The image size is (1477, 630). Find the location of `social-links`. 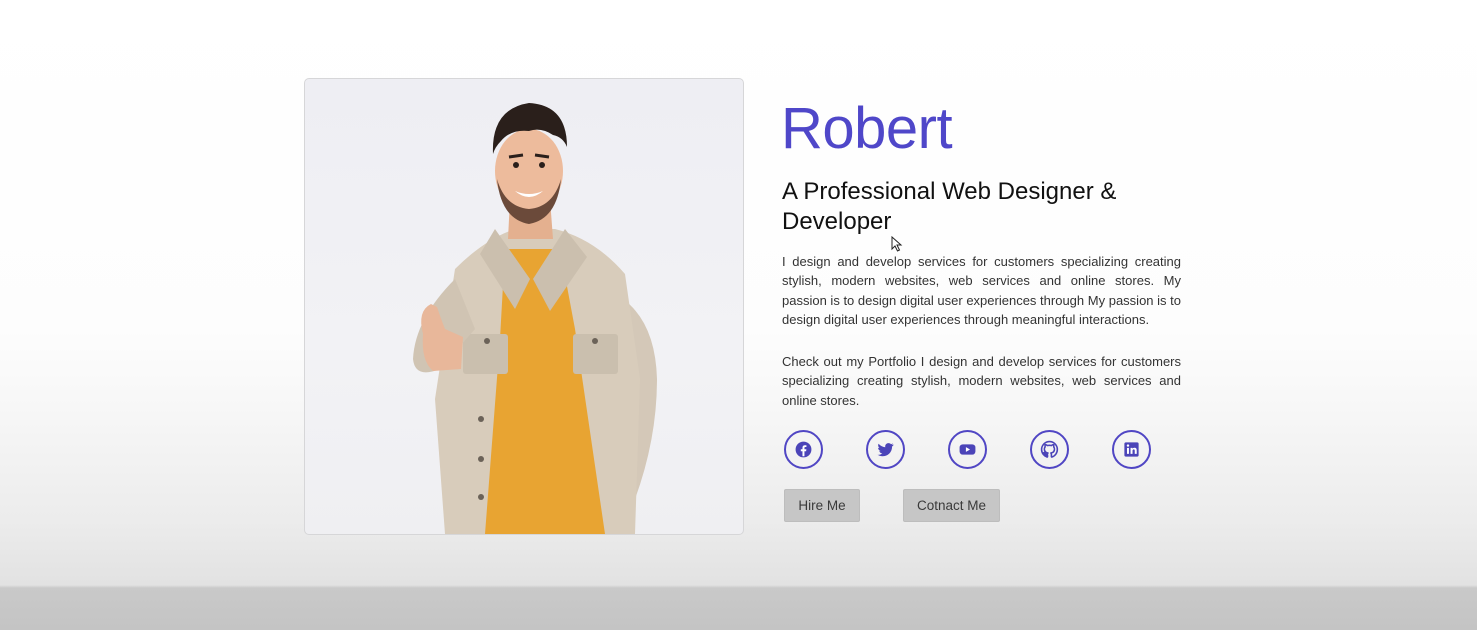

social-links is located at coordinates (967, 449).